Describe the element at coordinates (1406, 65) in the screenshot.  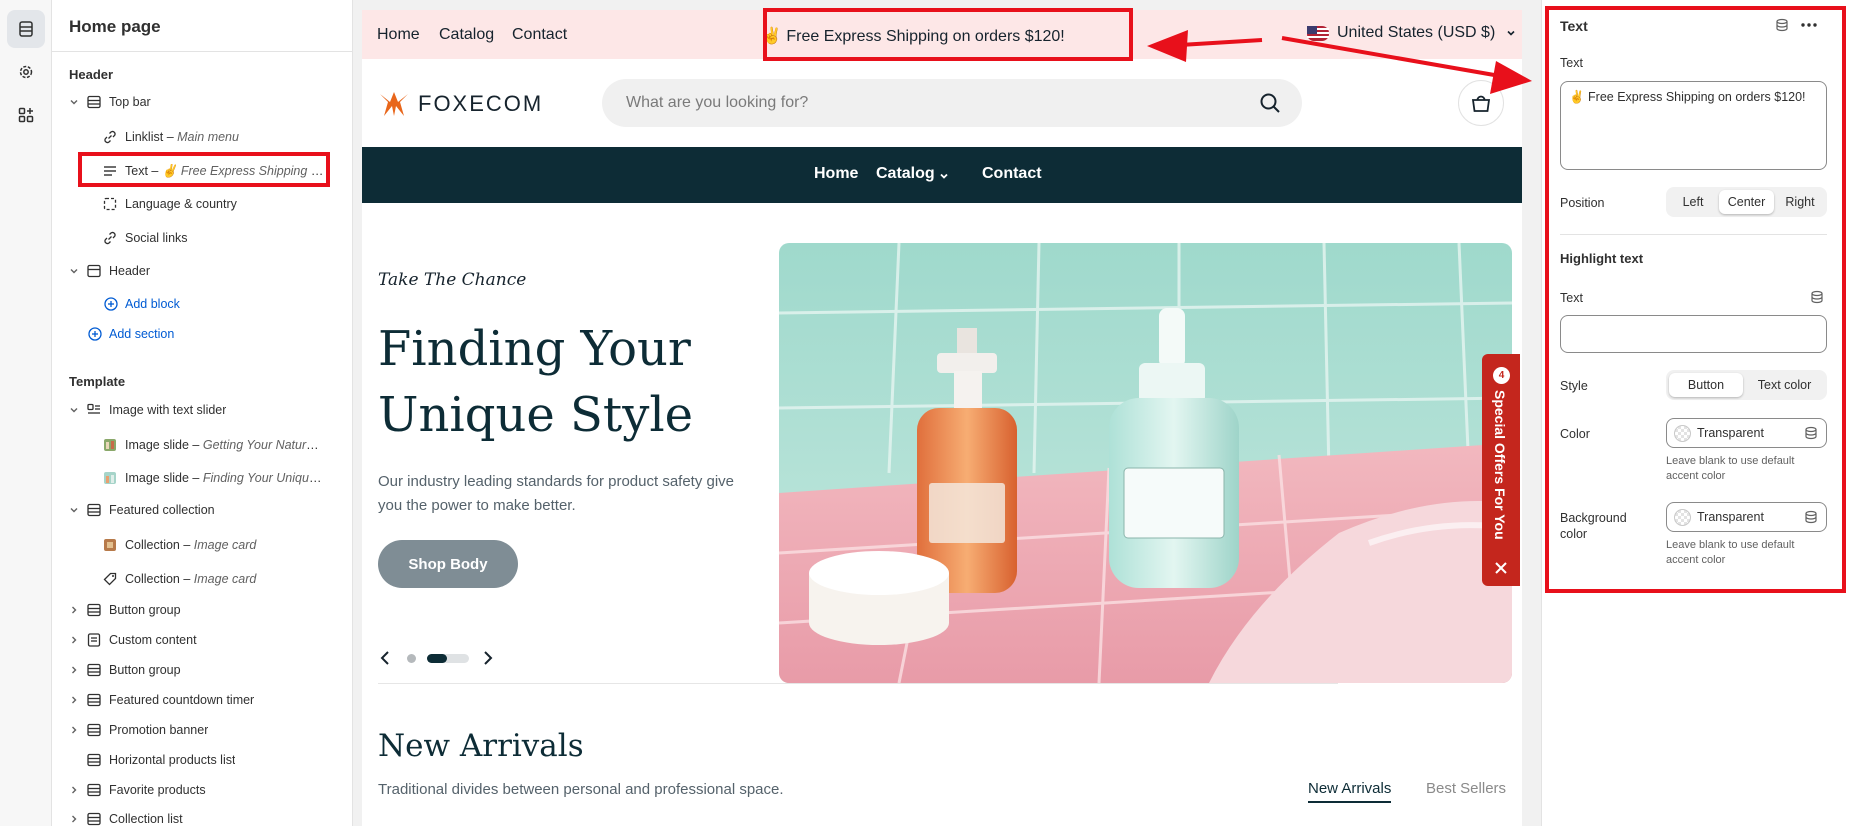
I see `arrow-to-settings-panel` at that location.